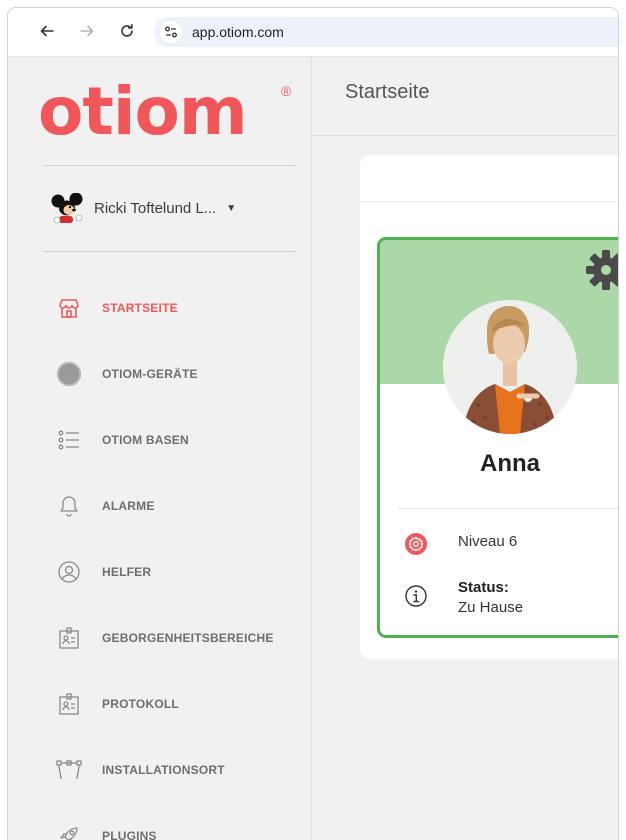  I want to click on user-circle-icon, so click(69, 572).